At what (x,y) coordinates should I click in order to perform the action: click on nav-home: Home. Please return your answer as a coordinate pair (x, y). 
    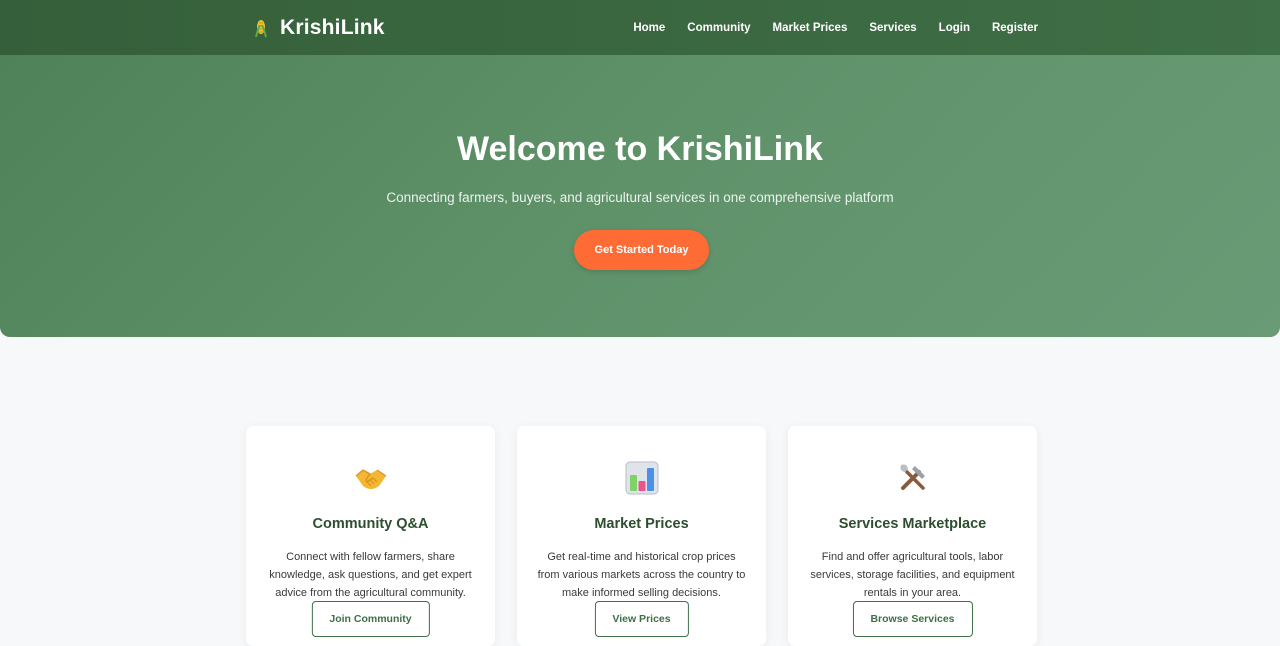
    Looking at the image, I should click on (649, 28).